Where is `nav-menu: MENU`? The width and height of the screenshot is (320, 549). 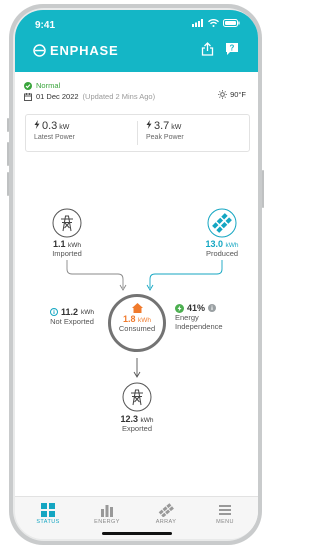 nav-menu: MENU is located at coordinates (225, 514).